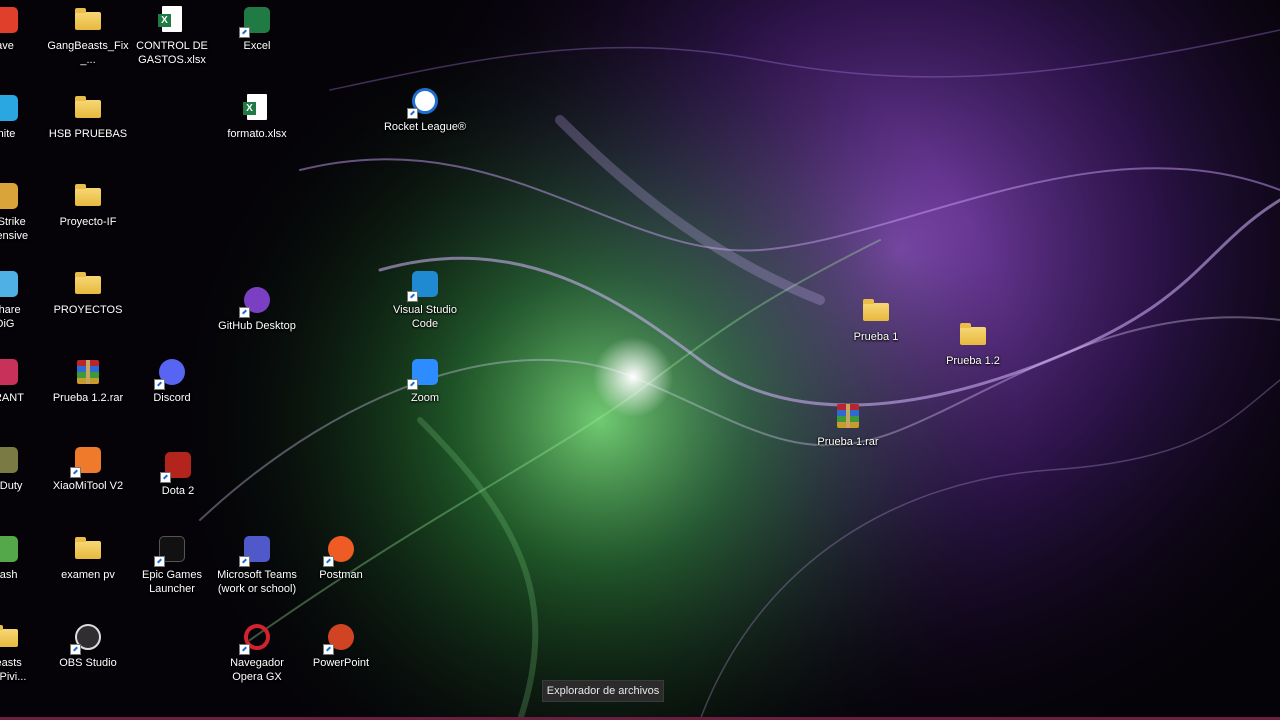 The height and width of the screenshot is (720, 1280). Describe the element at coordinates (256, 550) in the screenshot. I see `teams-icon` at that location.